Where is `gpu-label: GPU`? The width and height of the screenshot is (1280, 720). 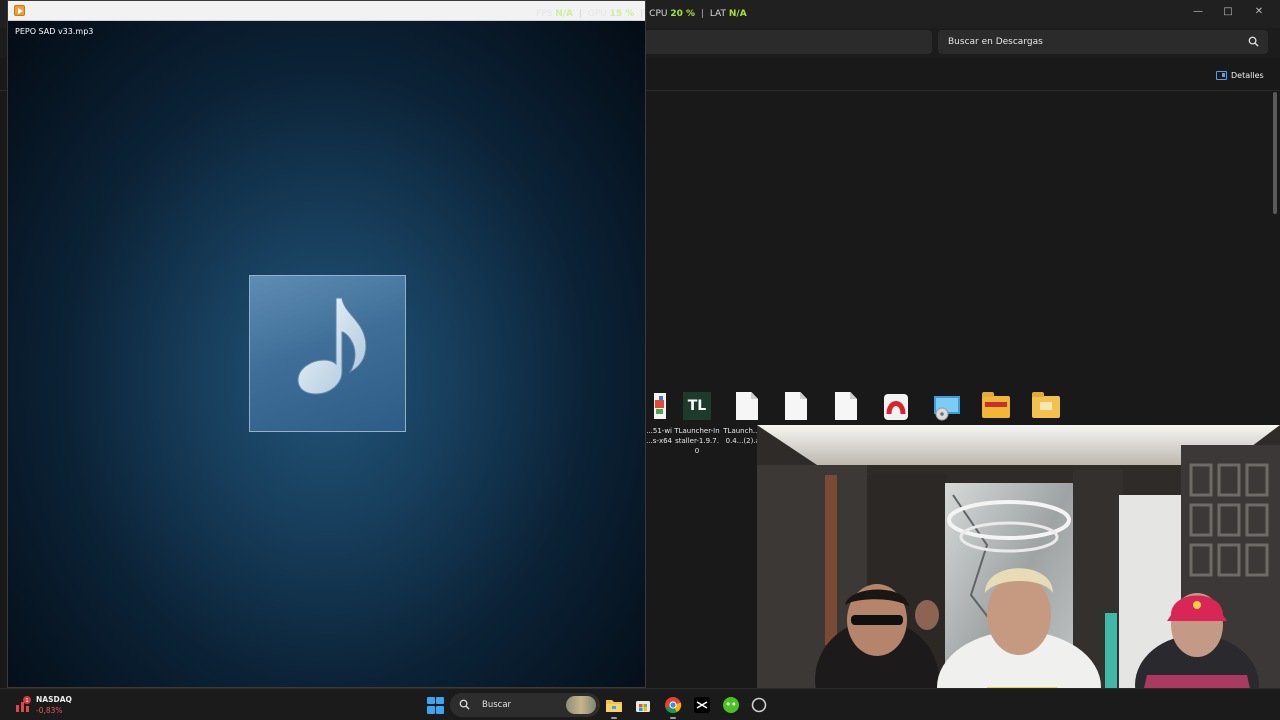 gpu-label: GPU is located at coordinates (597, 14).